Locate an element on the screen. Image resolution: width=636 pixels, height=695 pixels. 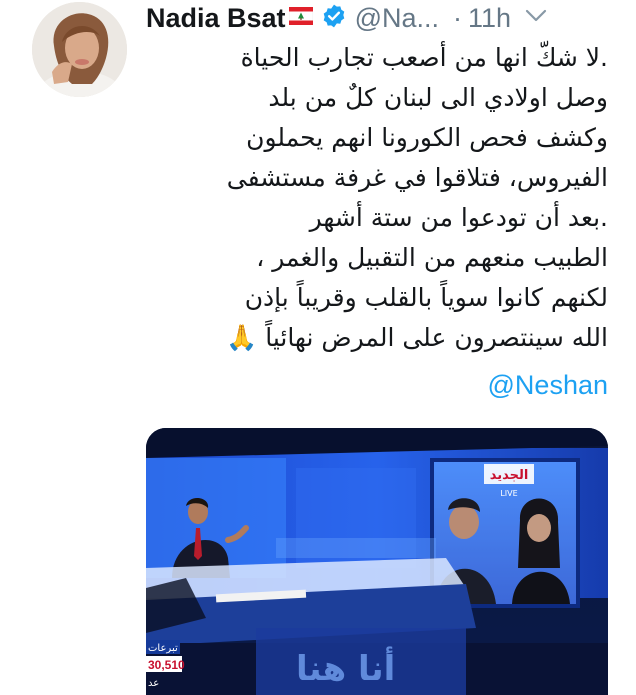
channel-logo: الجديد is located at coordinates (509, 475).